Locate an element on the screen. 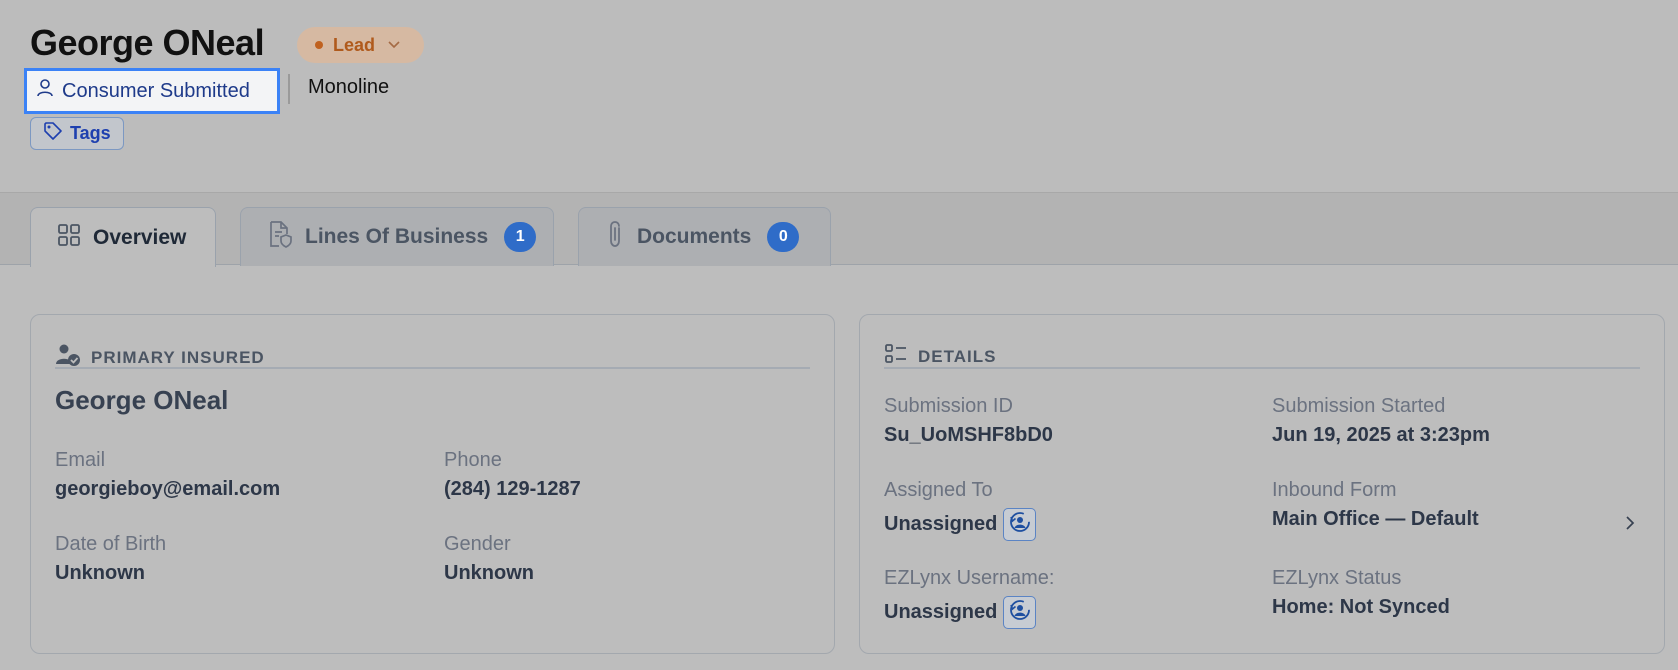  field-label: Date of Birth is located at coordinates (111, 544).